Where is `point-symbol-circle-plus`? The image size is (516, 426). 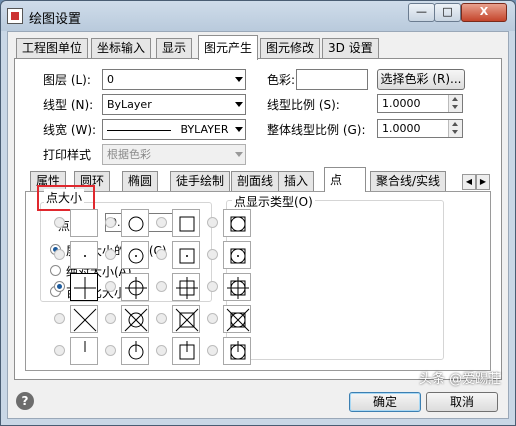 point-symbol-circle-plus is located at coordinates (135, 287).